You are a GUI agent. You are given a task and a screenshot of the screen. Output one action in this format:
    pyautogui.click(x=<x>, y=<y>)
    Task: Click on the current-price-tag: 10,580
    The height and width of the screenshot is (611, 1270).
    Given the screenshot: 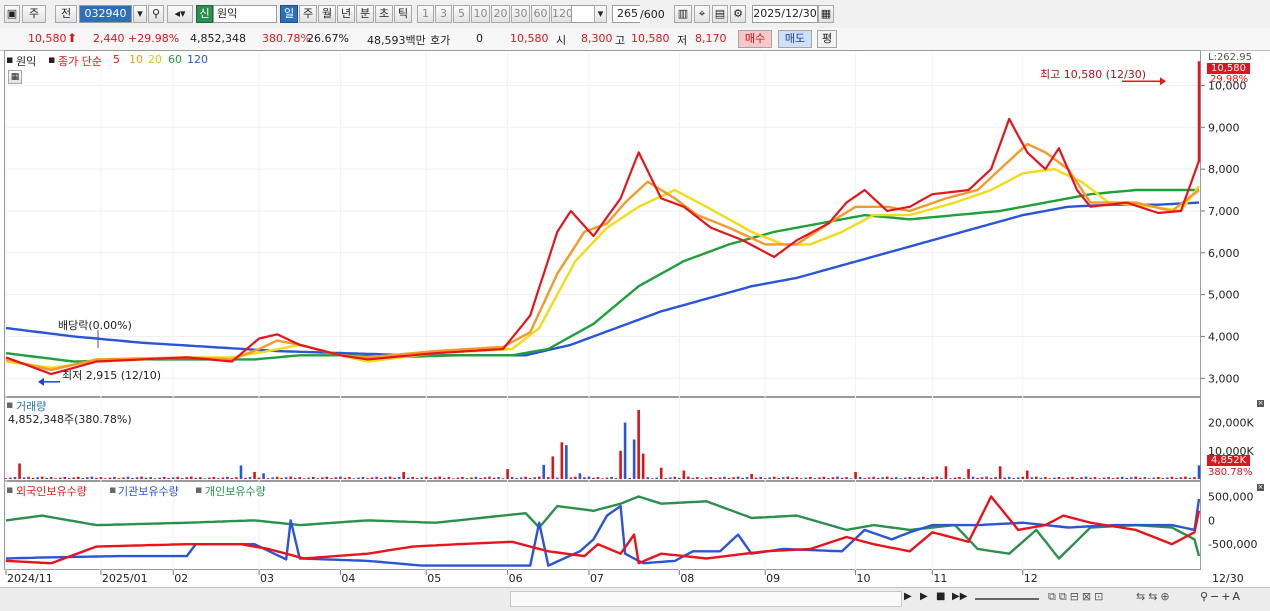 What is the action you would take?
    pyautogui.click(x=1228, y=68)
    